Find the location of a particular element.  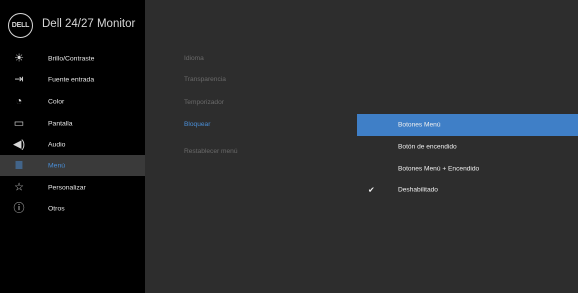

sidebar-item-label: Menú is located at coordinates (57, 165).